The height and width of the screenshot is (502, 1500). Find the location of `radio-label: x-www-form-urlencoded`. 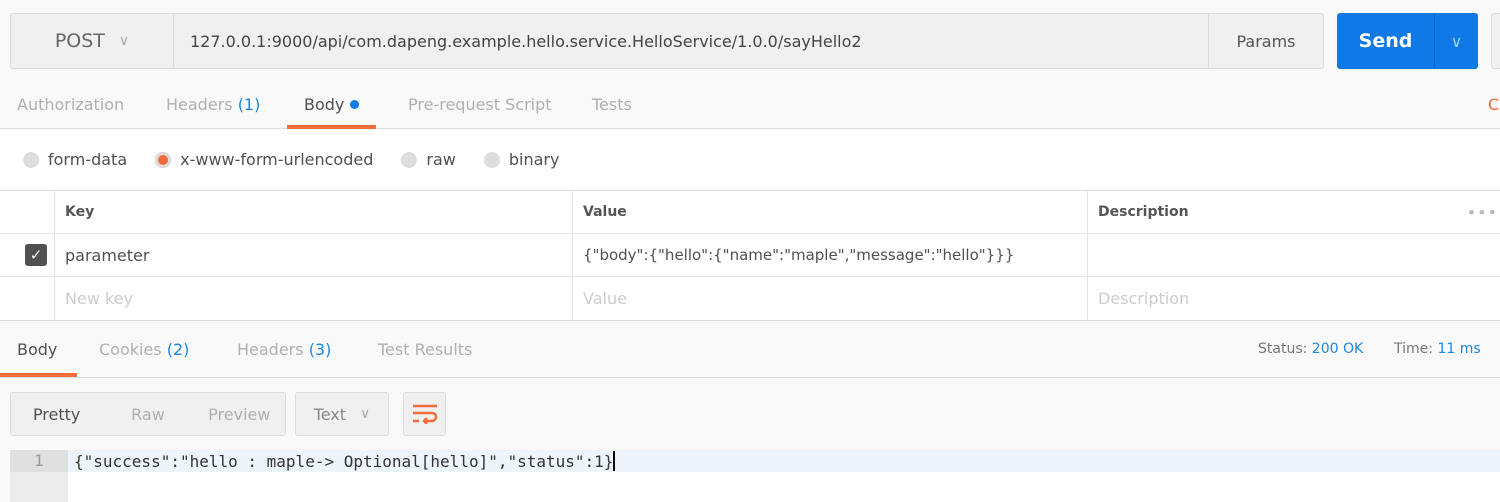

radio-label: x-www-form-urlencoded is located at coordinates (277, 159).